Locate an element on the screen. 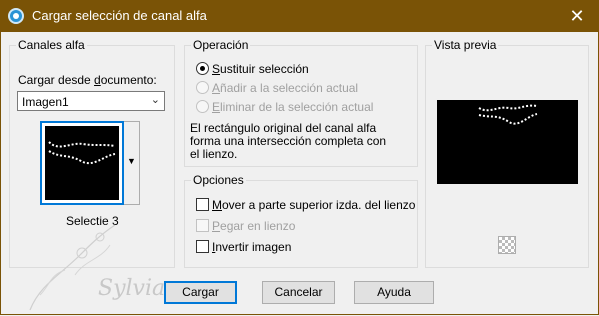 The image size is (599, 316). options-group-label: Opciones is located at coordinates (218, 180).